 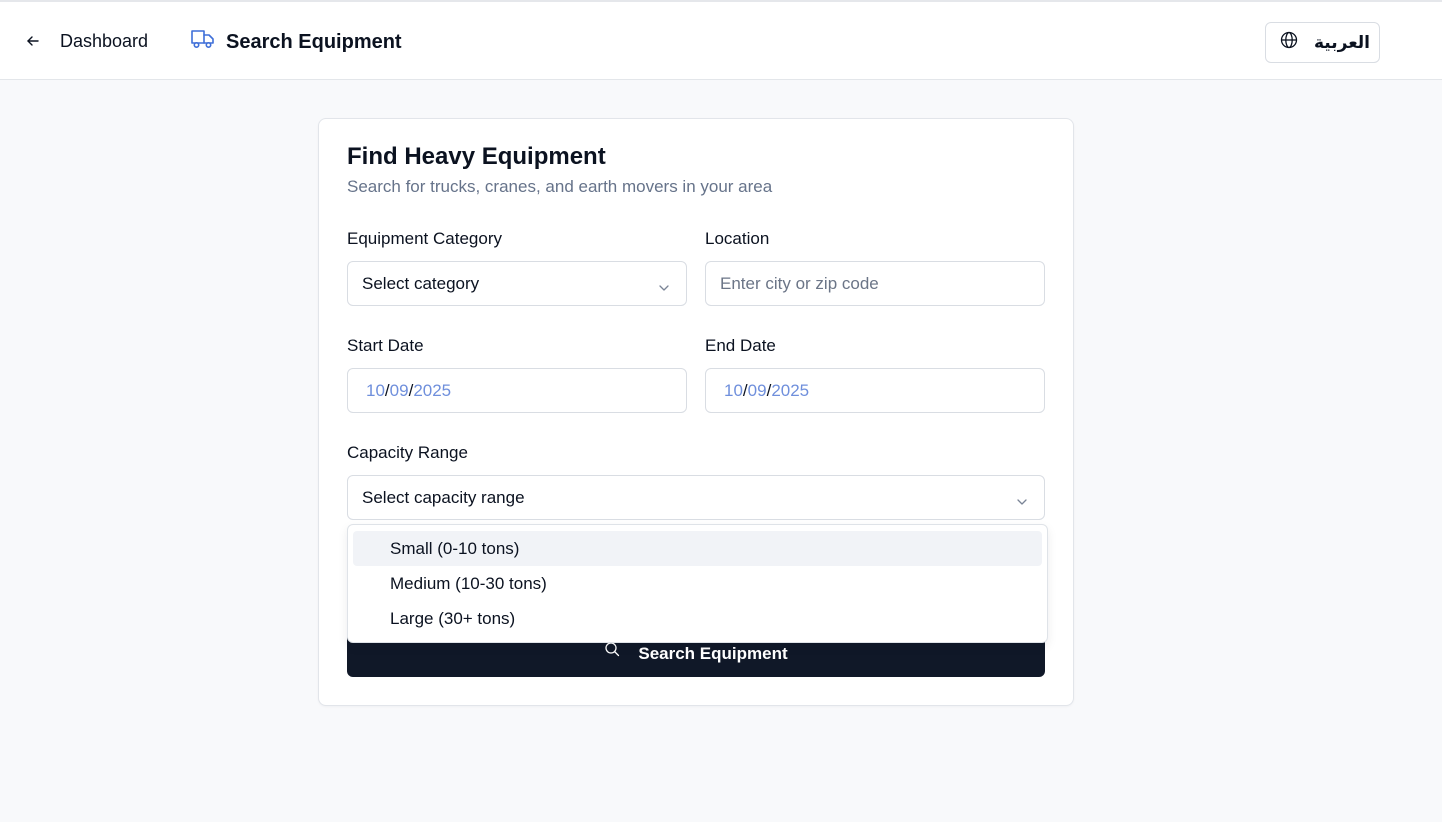 What do you see at coordinates (757, 391) in the screenshot?
I see `end-date-day: 09` at bounding box center [757, 391].